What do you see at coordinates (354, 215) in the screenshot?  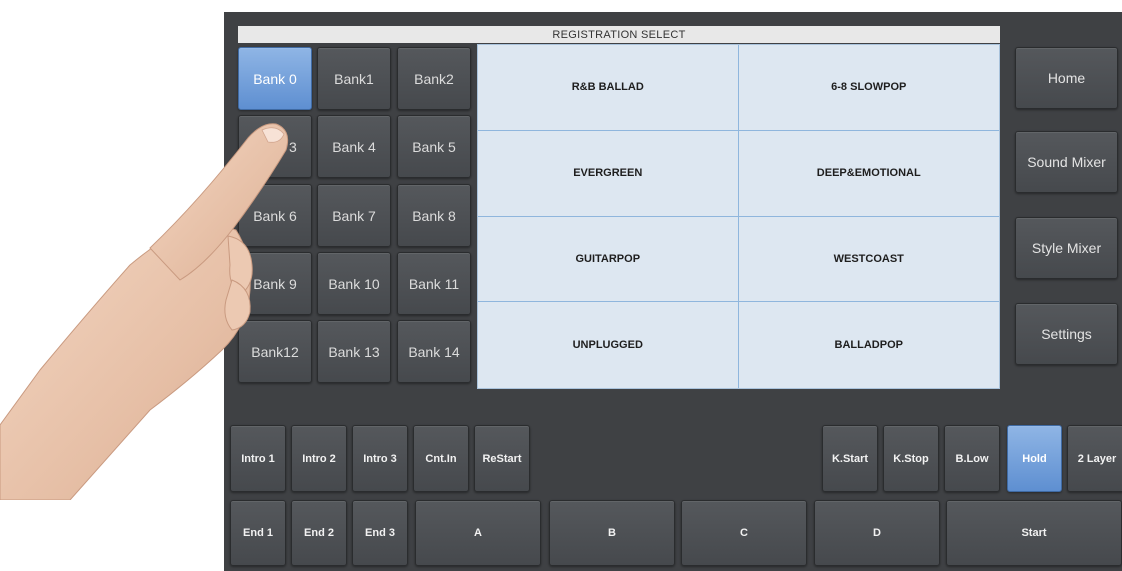 I see `bank-button: Bank 7` at bounding box center [354, 215].